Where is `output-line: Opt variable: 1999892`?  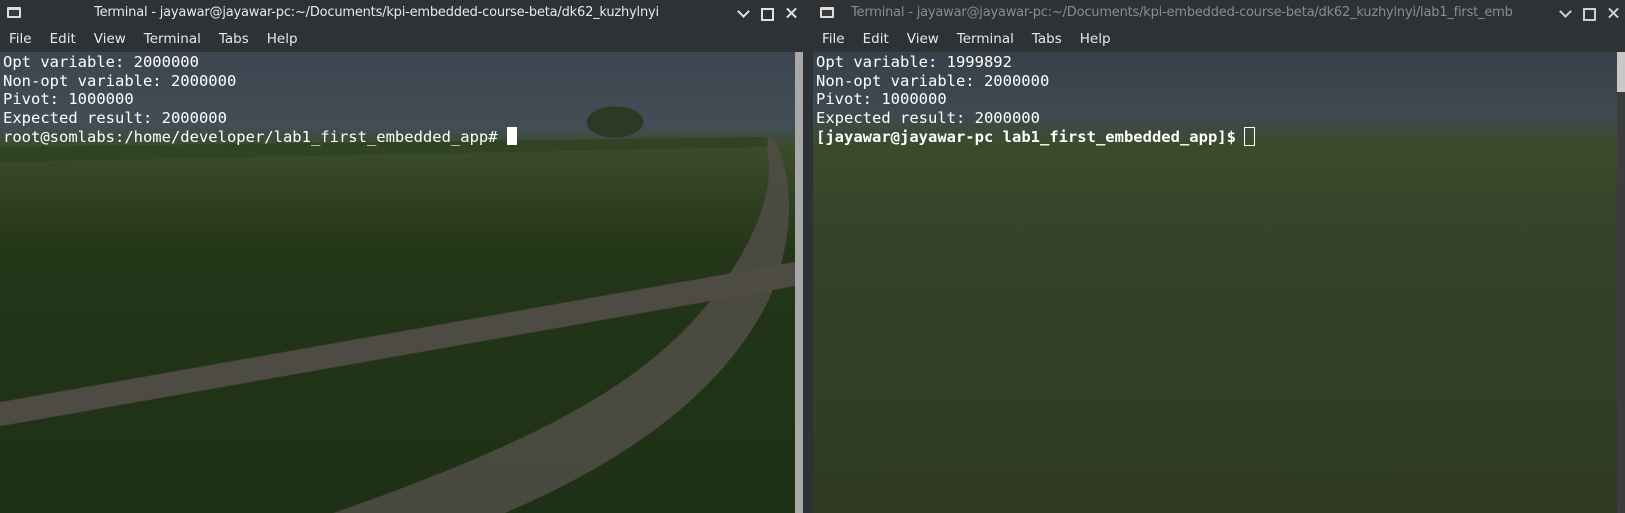
output-line: Opt variable: 1999892 is located at coordinates (914, 62).